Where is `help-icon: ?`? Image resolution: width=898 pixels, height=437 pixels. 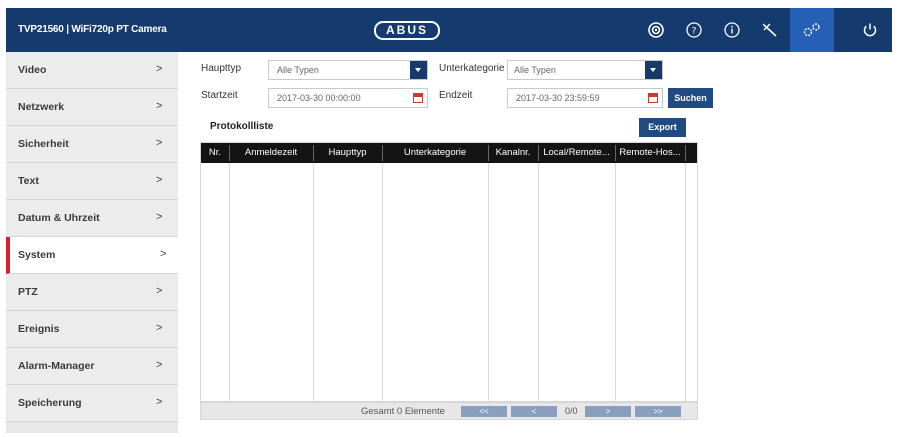
help-icon: ? is located at coordinates (694, 30).